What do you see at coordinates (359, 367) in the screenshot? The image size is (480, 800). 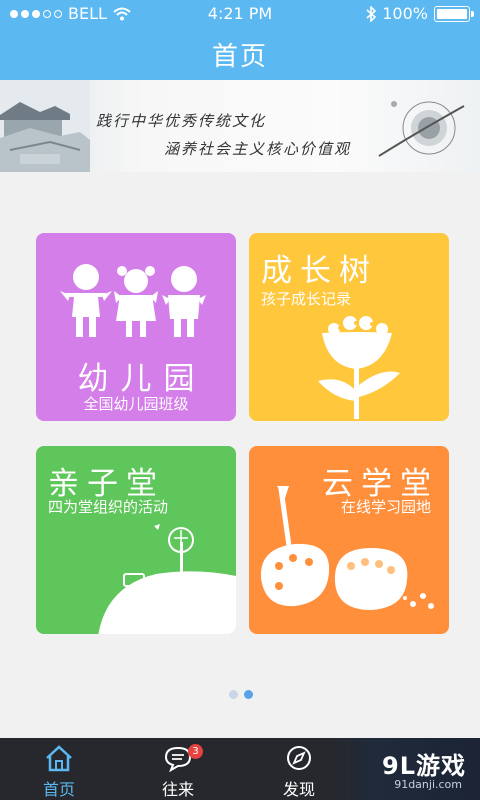 I see `flower-icon` at bounding box center [359, 367].